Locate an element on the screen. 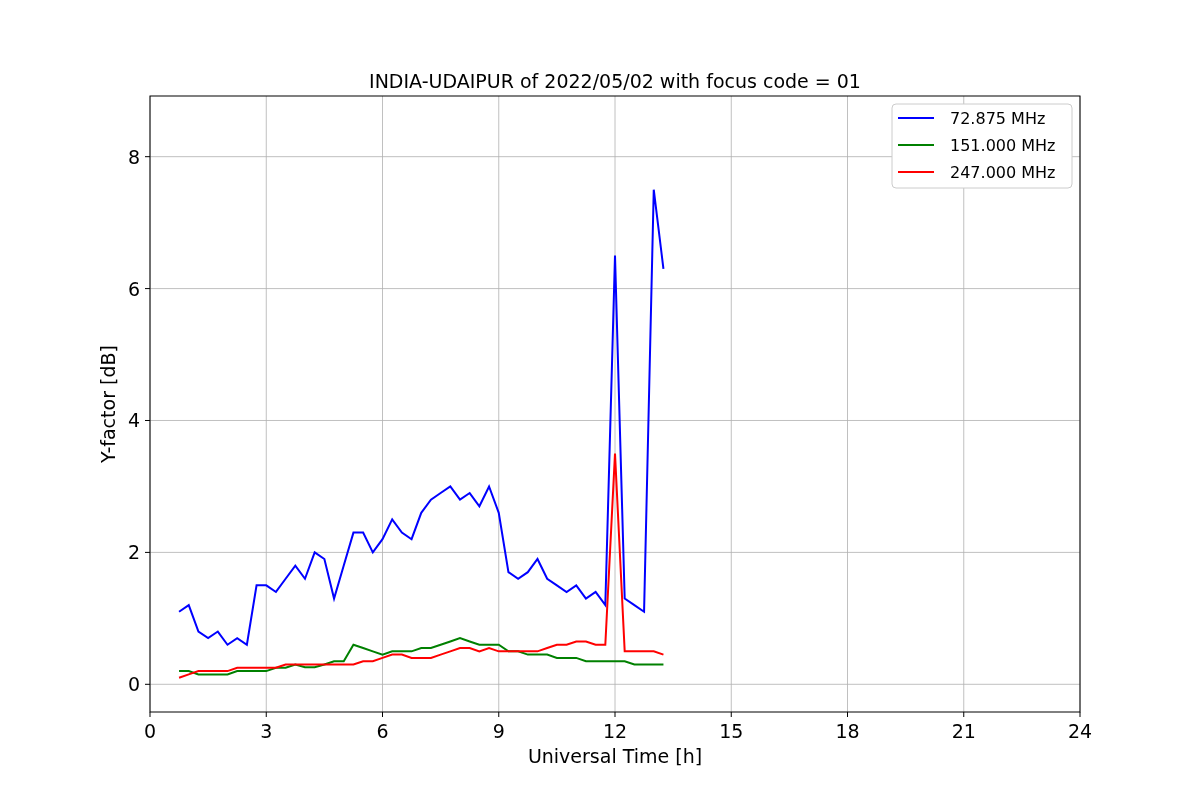 Image resolution: width=1200 pixels, height=800 pixels. y-tick-label: 0 is located at coordinates (133, 684).